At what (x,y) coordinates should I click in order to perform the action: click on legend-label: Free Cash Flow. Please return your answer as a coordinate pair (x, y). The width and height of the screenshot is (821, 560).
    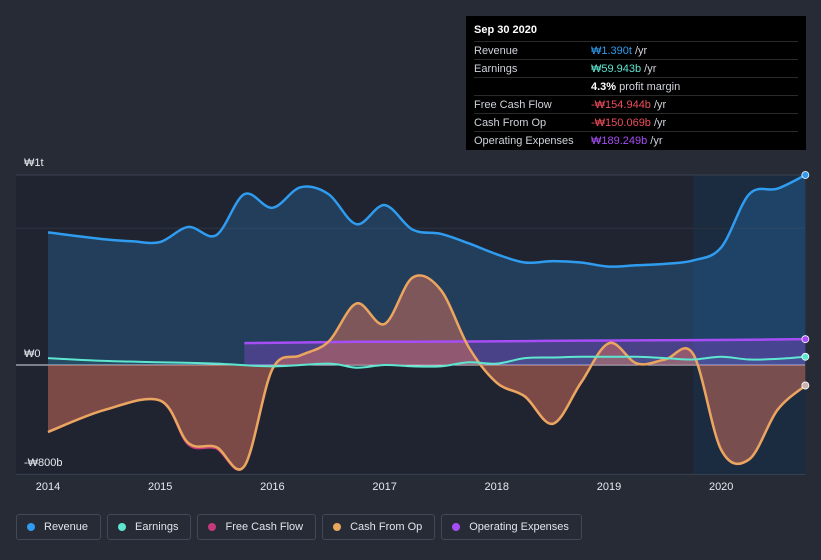
    Looking at the image, I should click on (264, 527).